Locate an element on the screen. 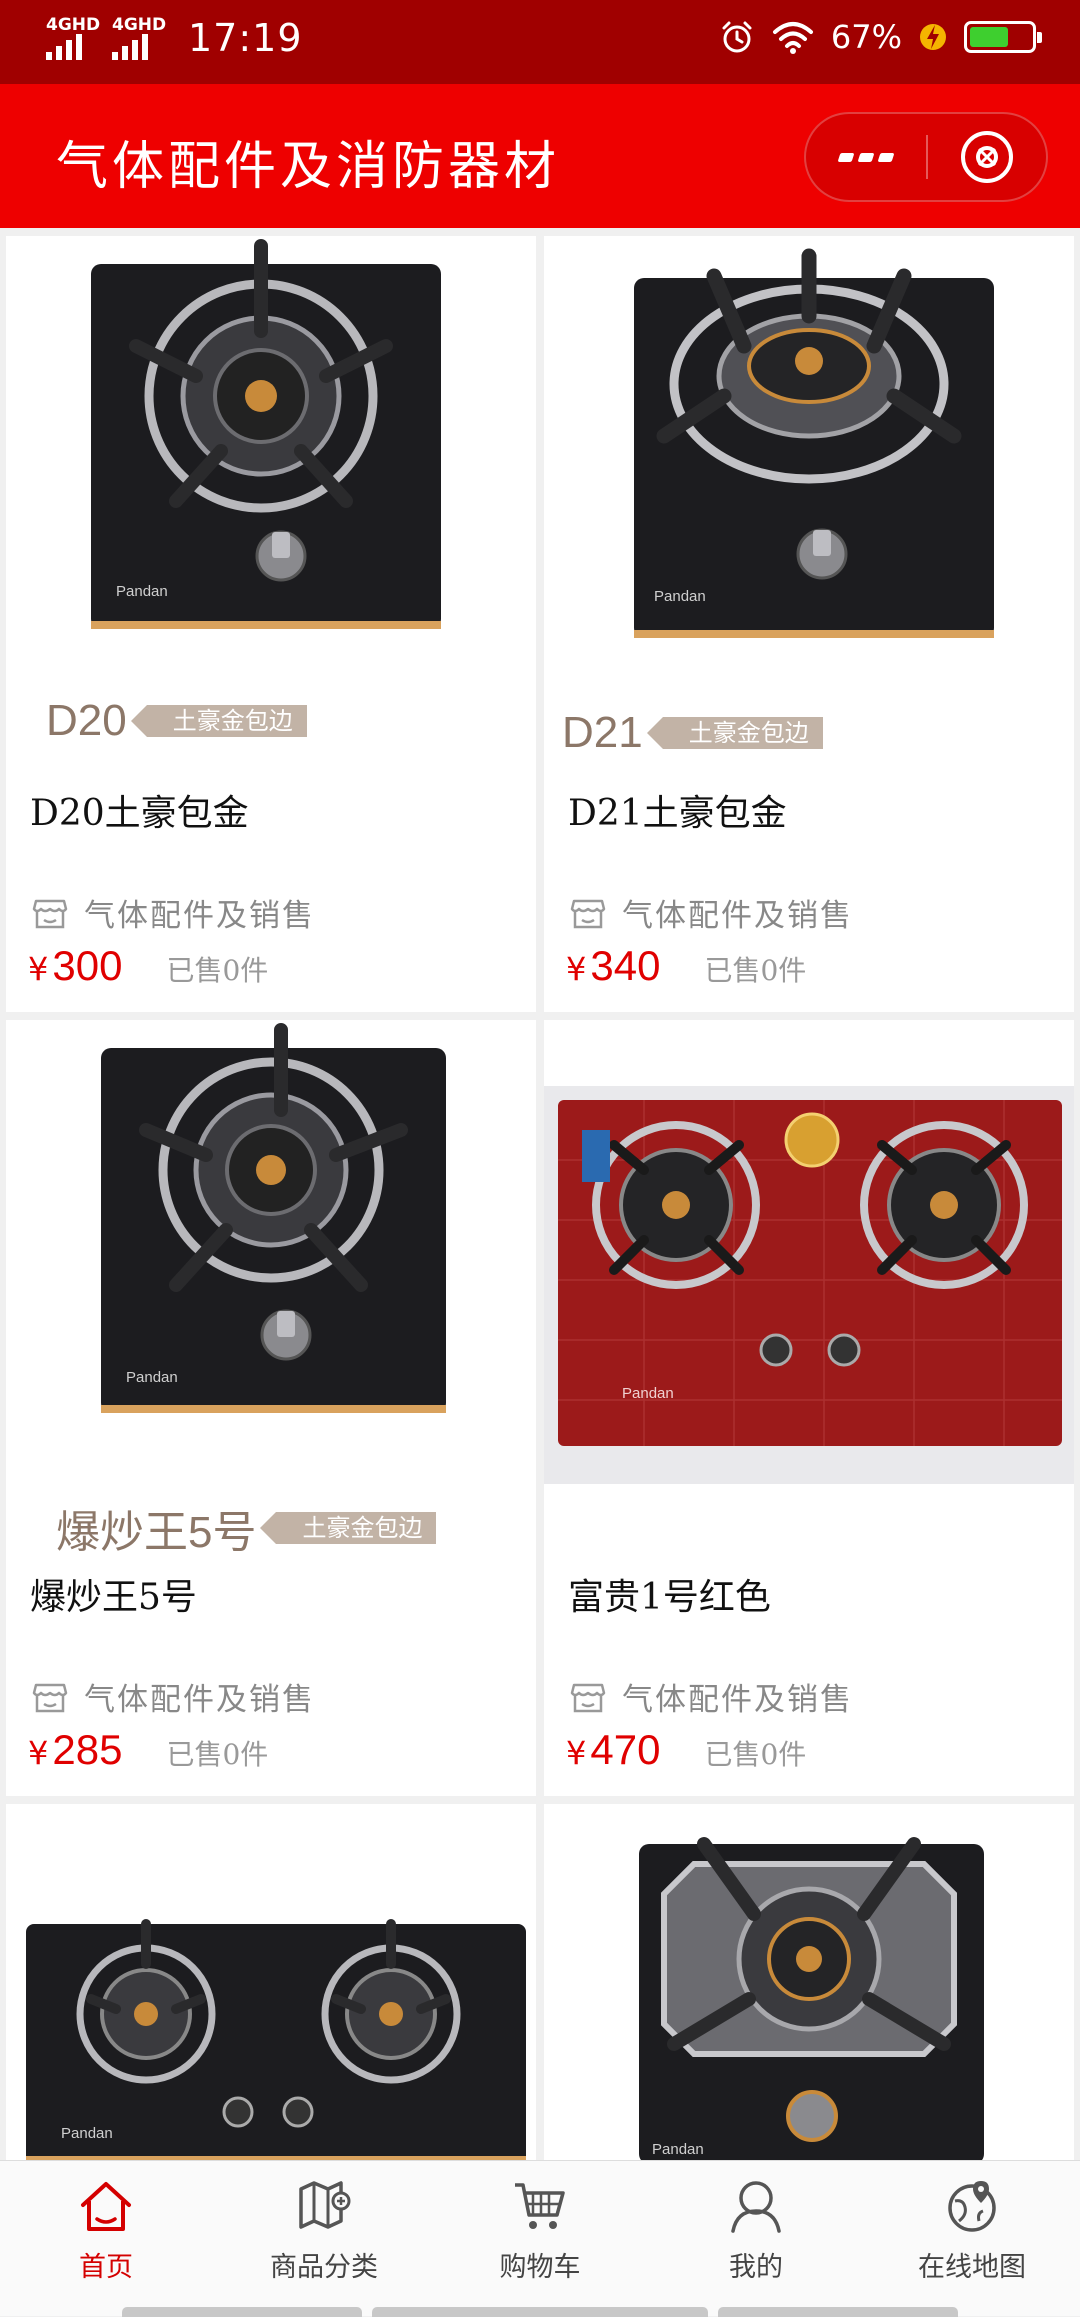 This screenshot has height=2317, width=1080. product-model: D21 is located at coordinates (602, 732).